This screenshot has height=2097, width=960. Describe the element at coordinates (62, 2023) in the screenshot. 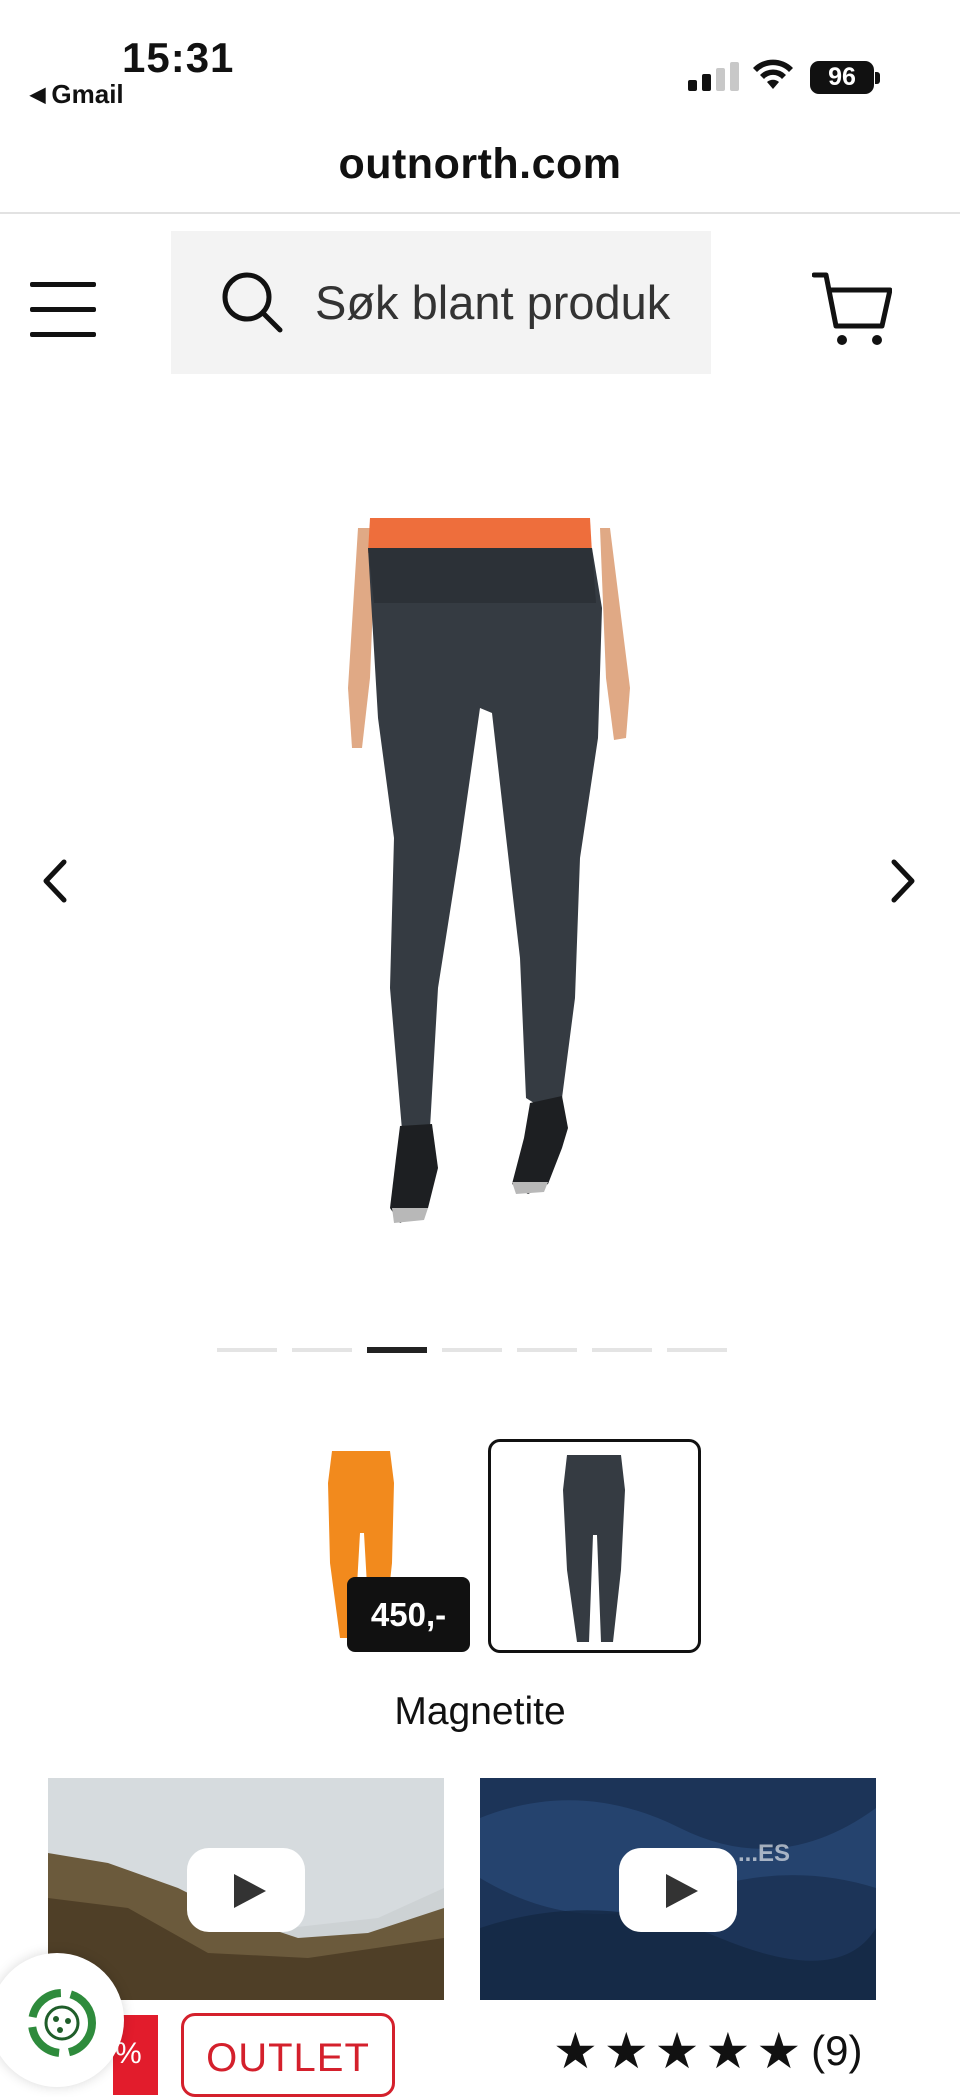

I see `recycle-icon` at that location.